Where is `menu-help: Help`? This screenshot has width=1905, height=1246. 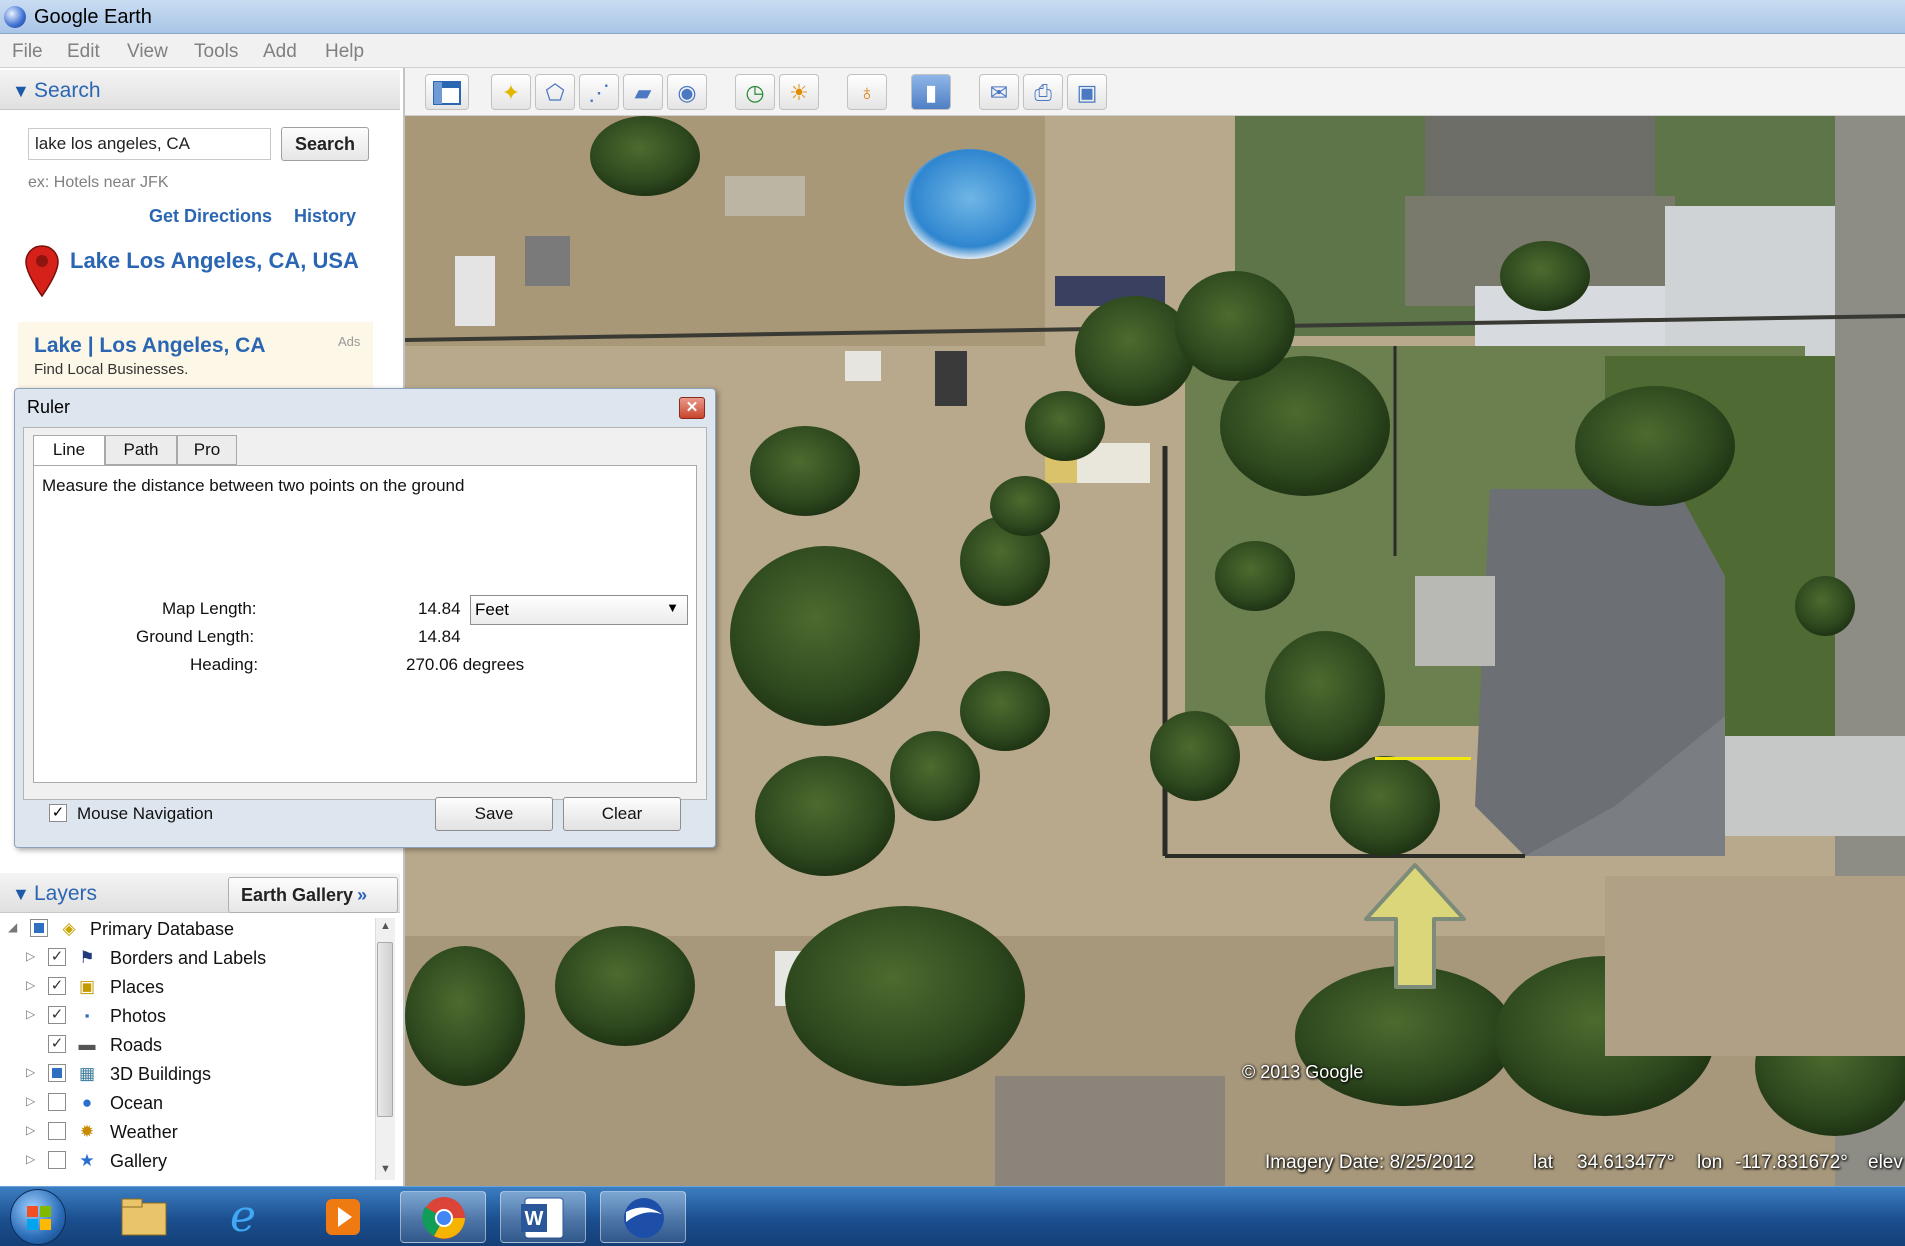 menu-help: Help is located at coordinates (344, 52).